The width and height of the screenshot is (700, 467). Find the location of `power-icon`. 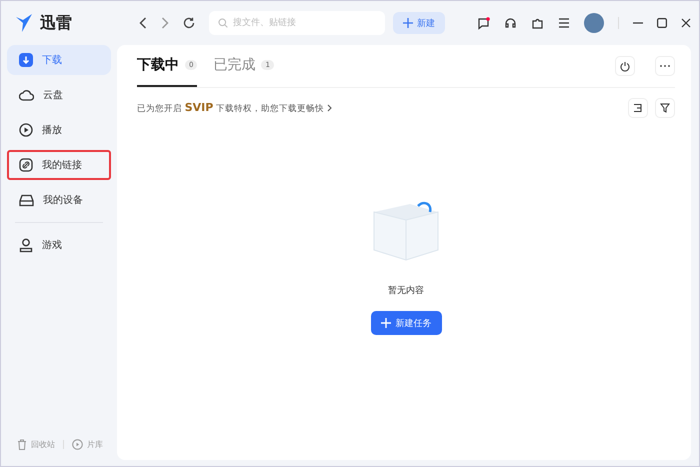

power-icon is located at coordinates (625, 66).